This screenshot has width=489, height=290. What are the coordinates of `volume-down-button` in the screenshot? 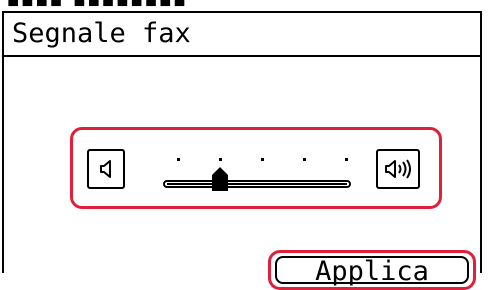 It's located at (106, 169).